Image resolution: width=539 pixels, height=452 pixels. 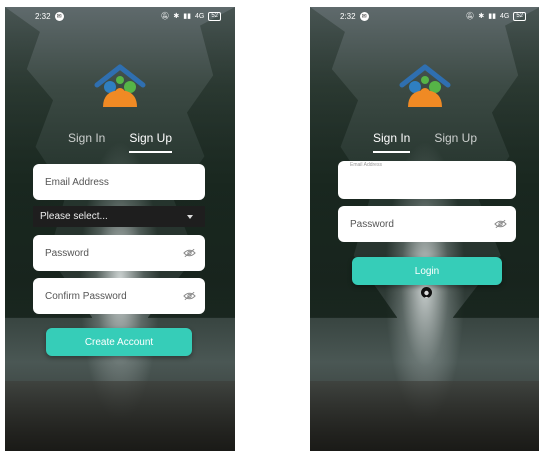 I want to click on confirm-password-field: Confirm Password, so click(x=119, y=296).